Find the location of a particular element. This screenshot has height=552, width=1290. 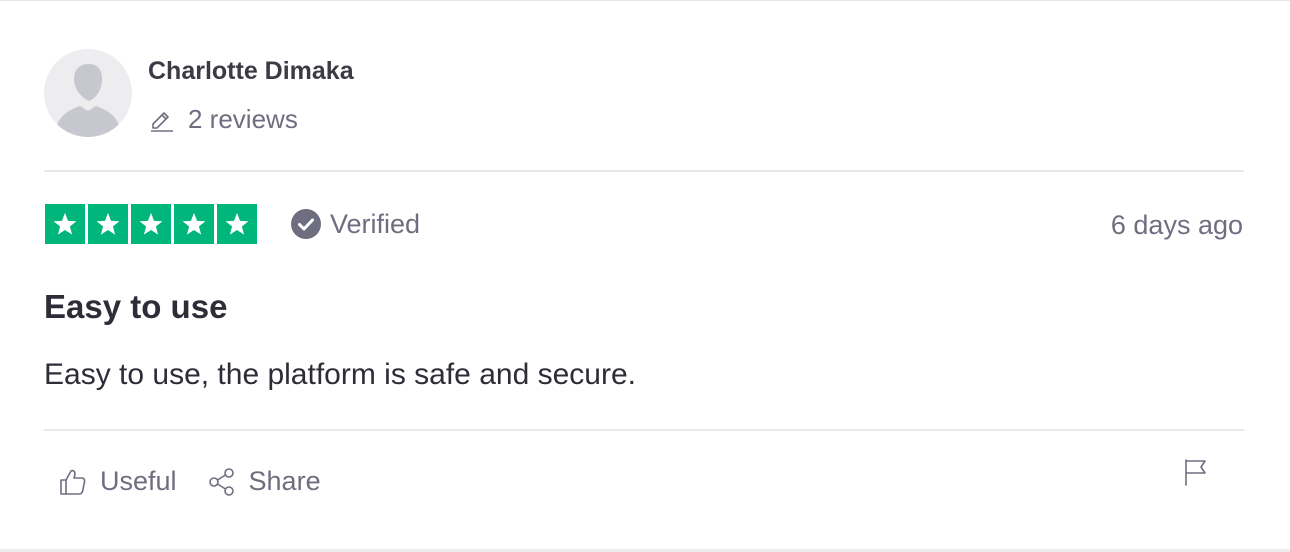

useful-button: Useful is located at coordinates (117, 481).